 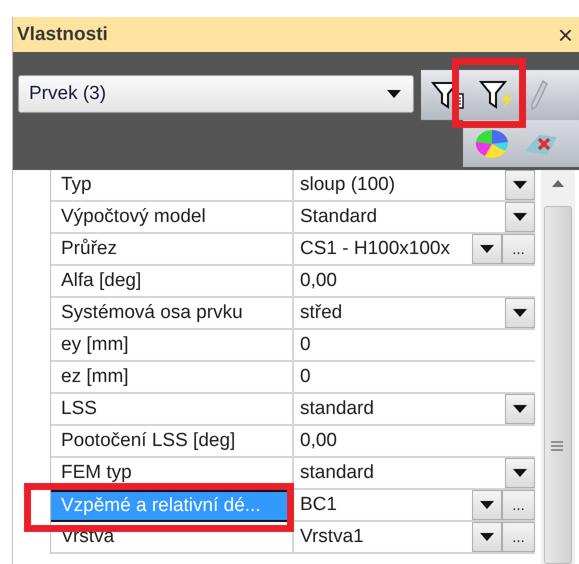 What do you see at coordinates (383, 249) in the screenshot?
I see `property-value: CS1 - H100x100x` at bounding box center [383, 249].